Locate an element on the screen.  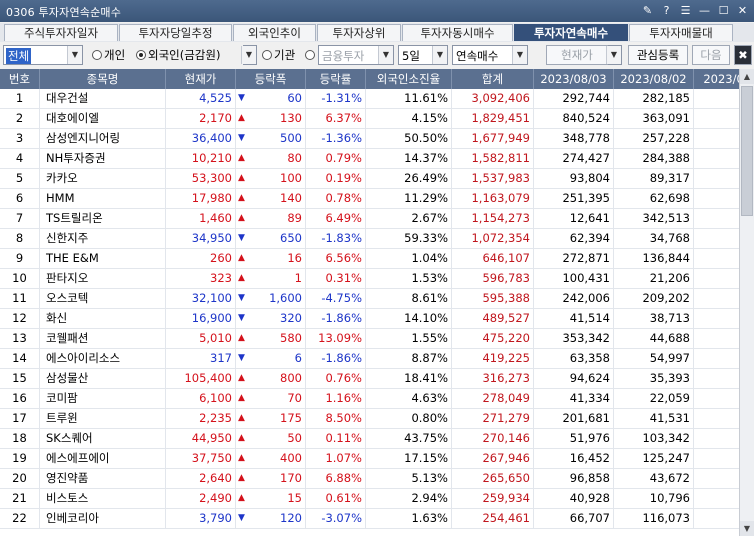
volume-day-3: 1,22 is located at coordinates (716, 179).